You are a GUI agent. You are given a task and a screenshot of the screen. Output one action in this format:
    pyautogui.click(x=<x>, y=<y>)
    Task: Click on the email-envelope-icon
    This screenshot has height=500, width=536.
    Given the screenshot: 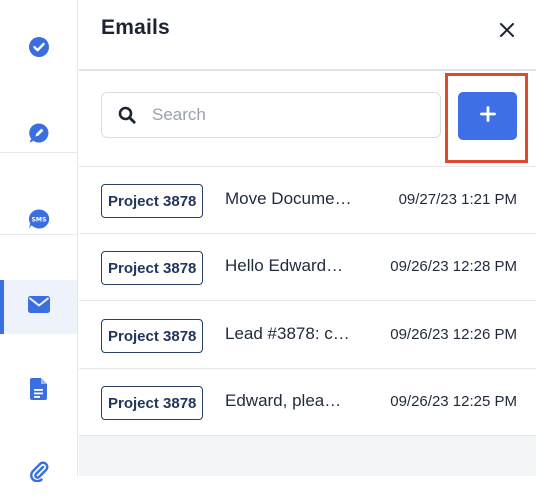 What is the action you would take?
    pyautogui.click(x=38, y=307)
    